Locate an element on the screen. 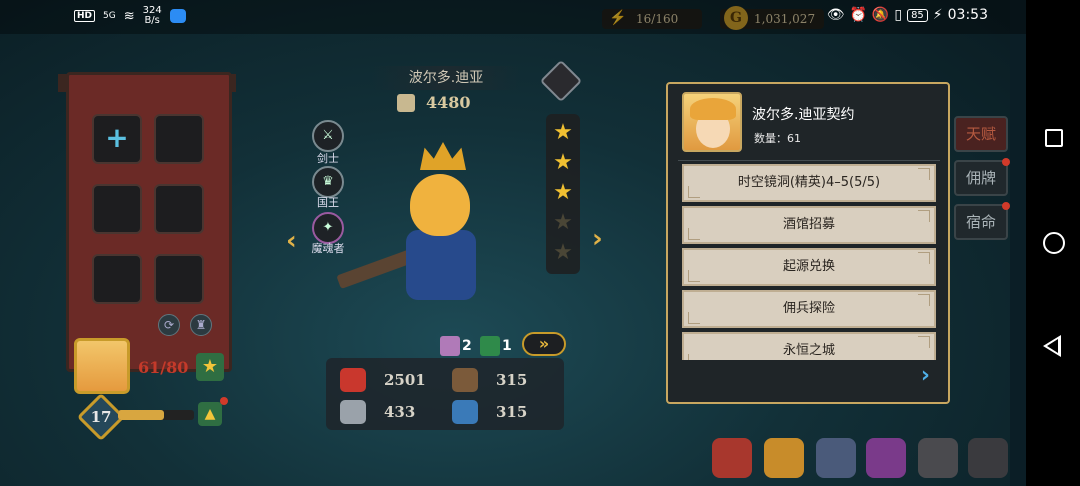 The width and height of the screenshot is (1080, 486). hero-character is located at coordinates (421, 225).